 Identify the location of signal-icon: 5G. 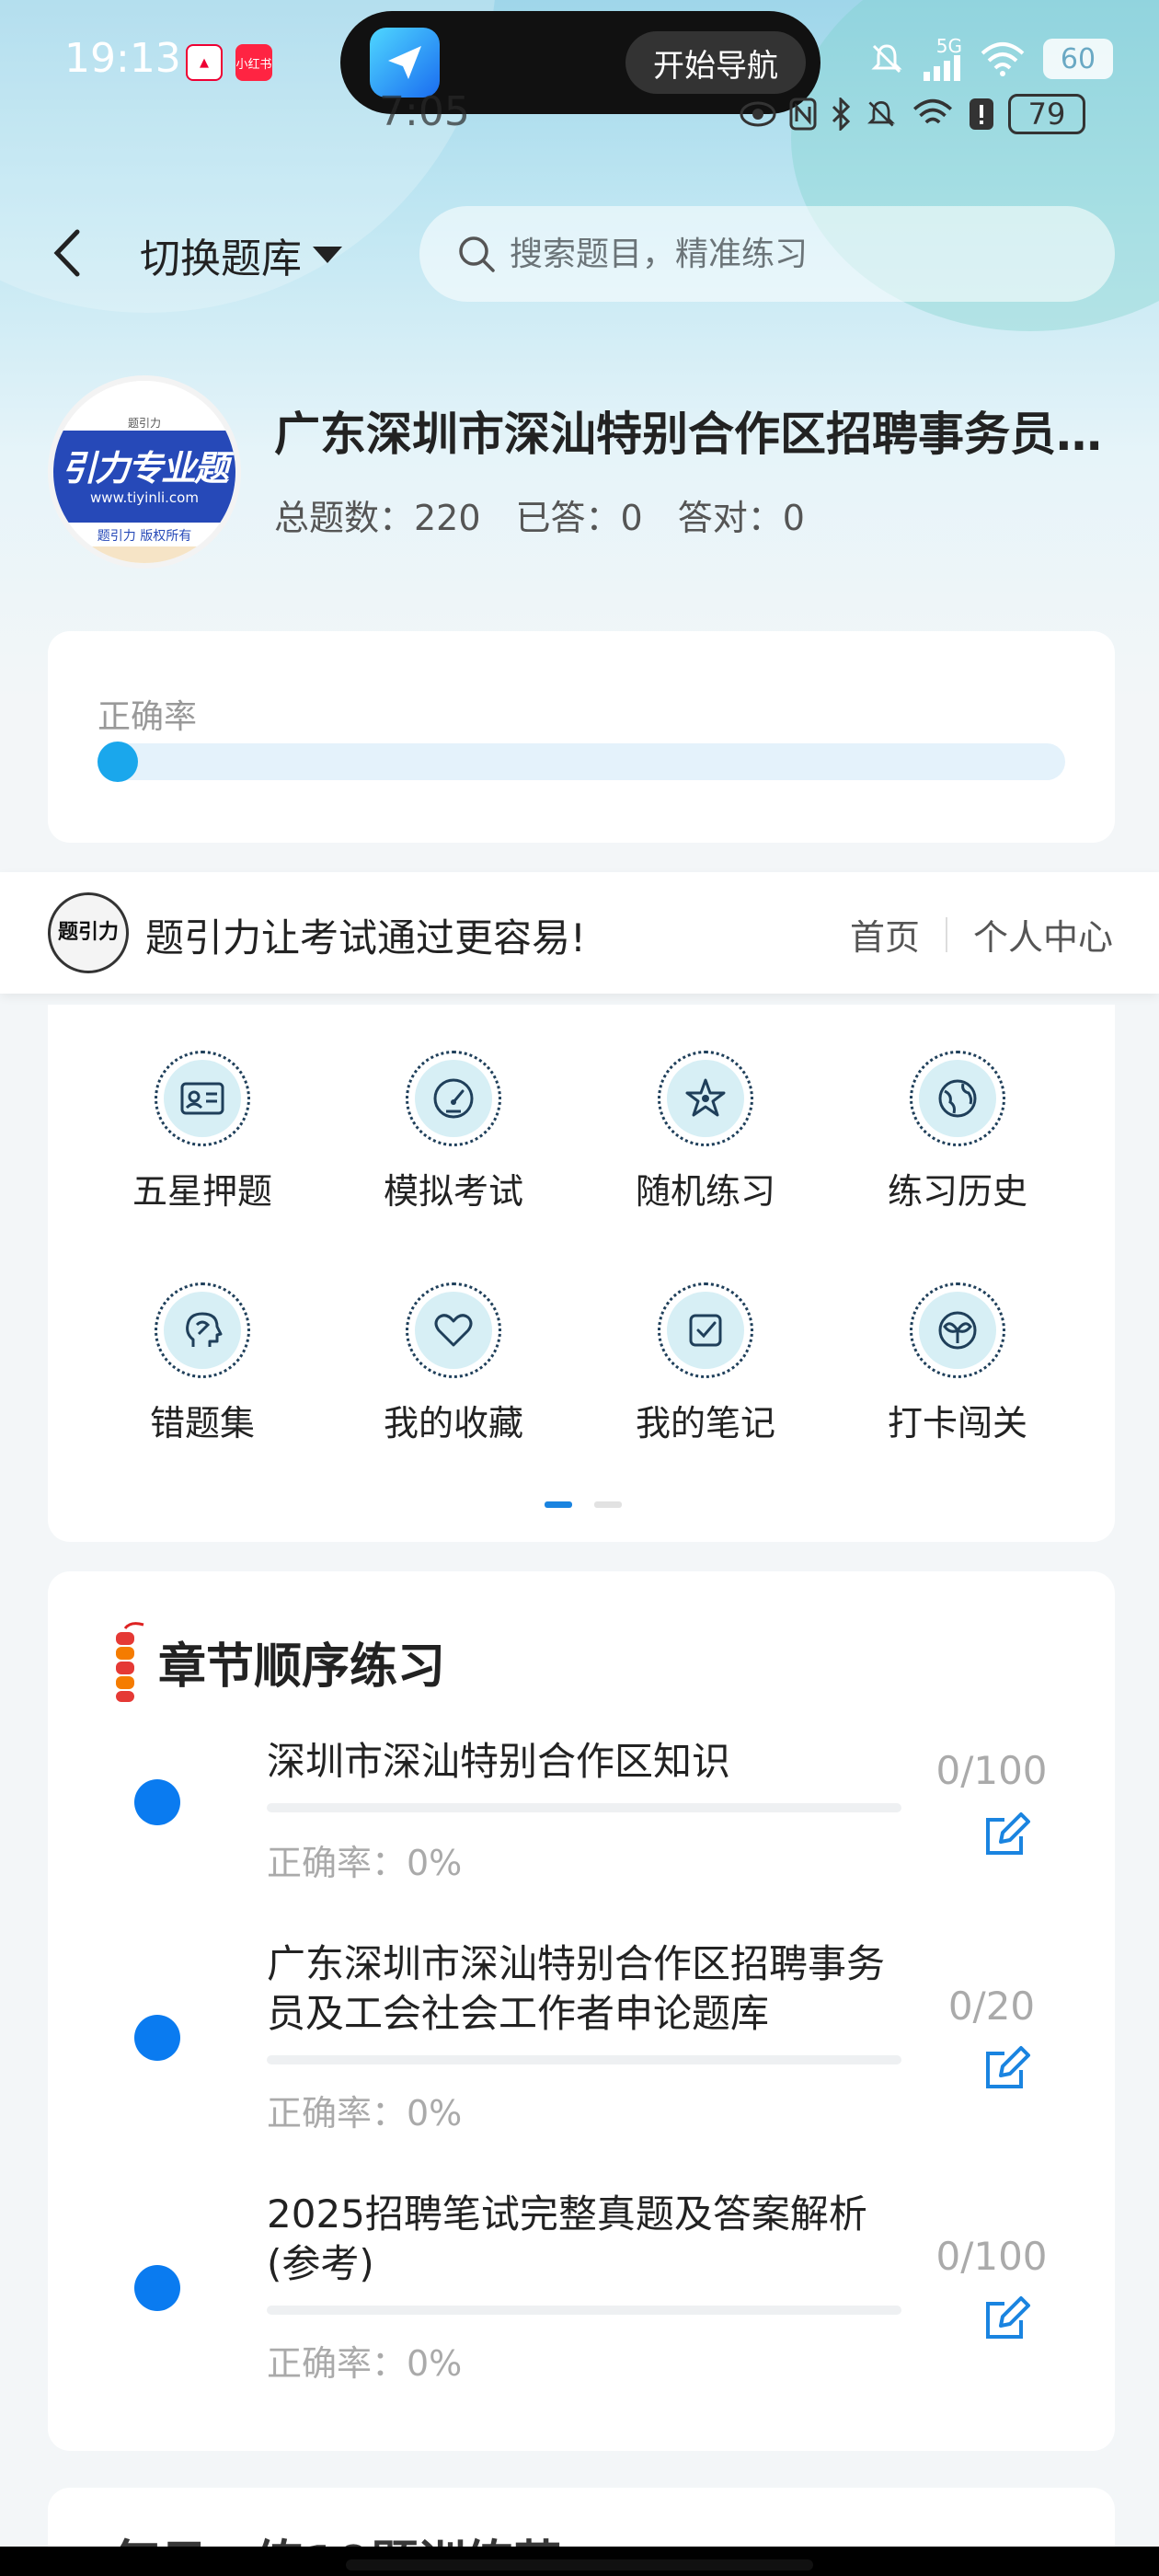
(942, 59).